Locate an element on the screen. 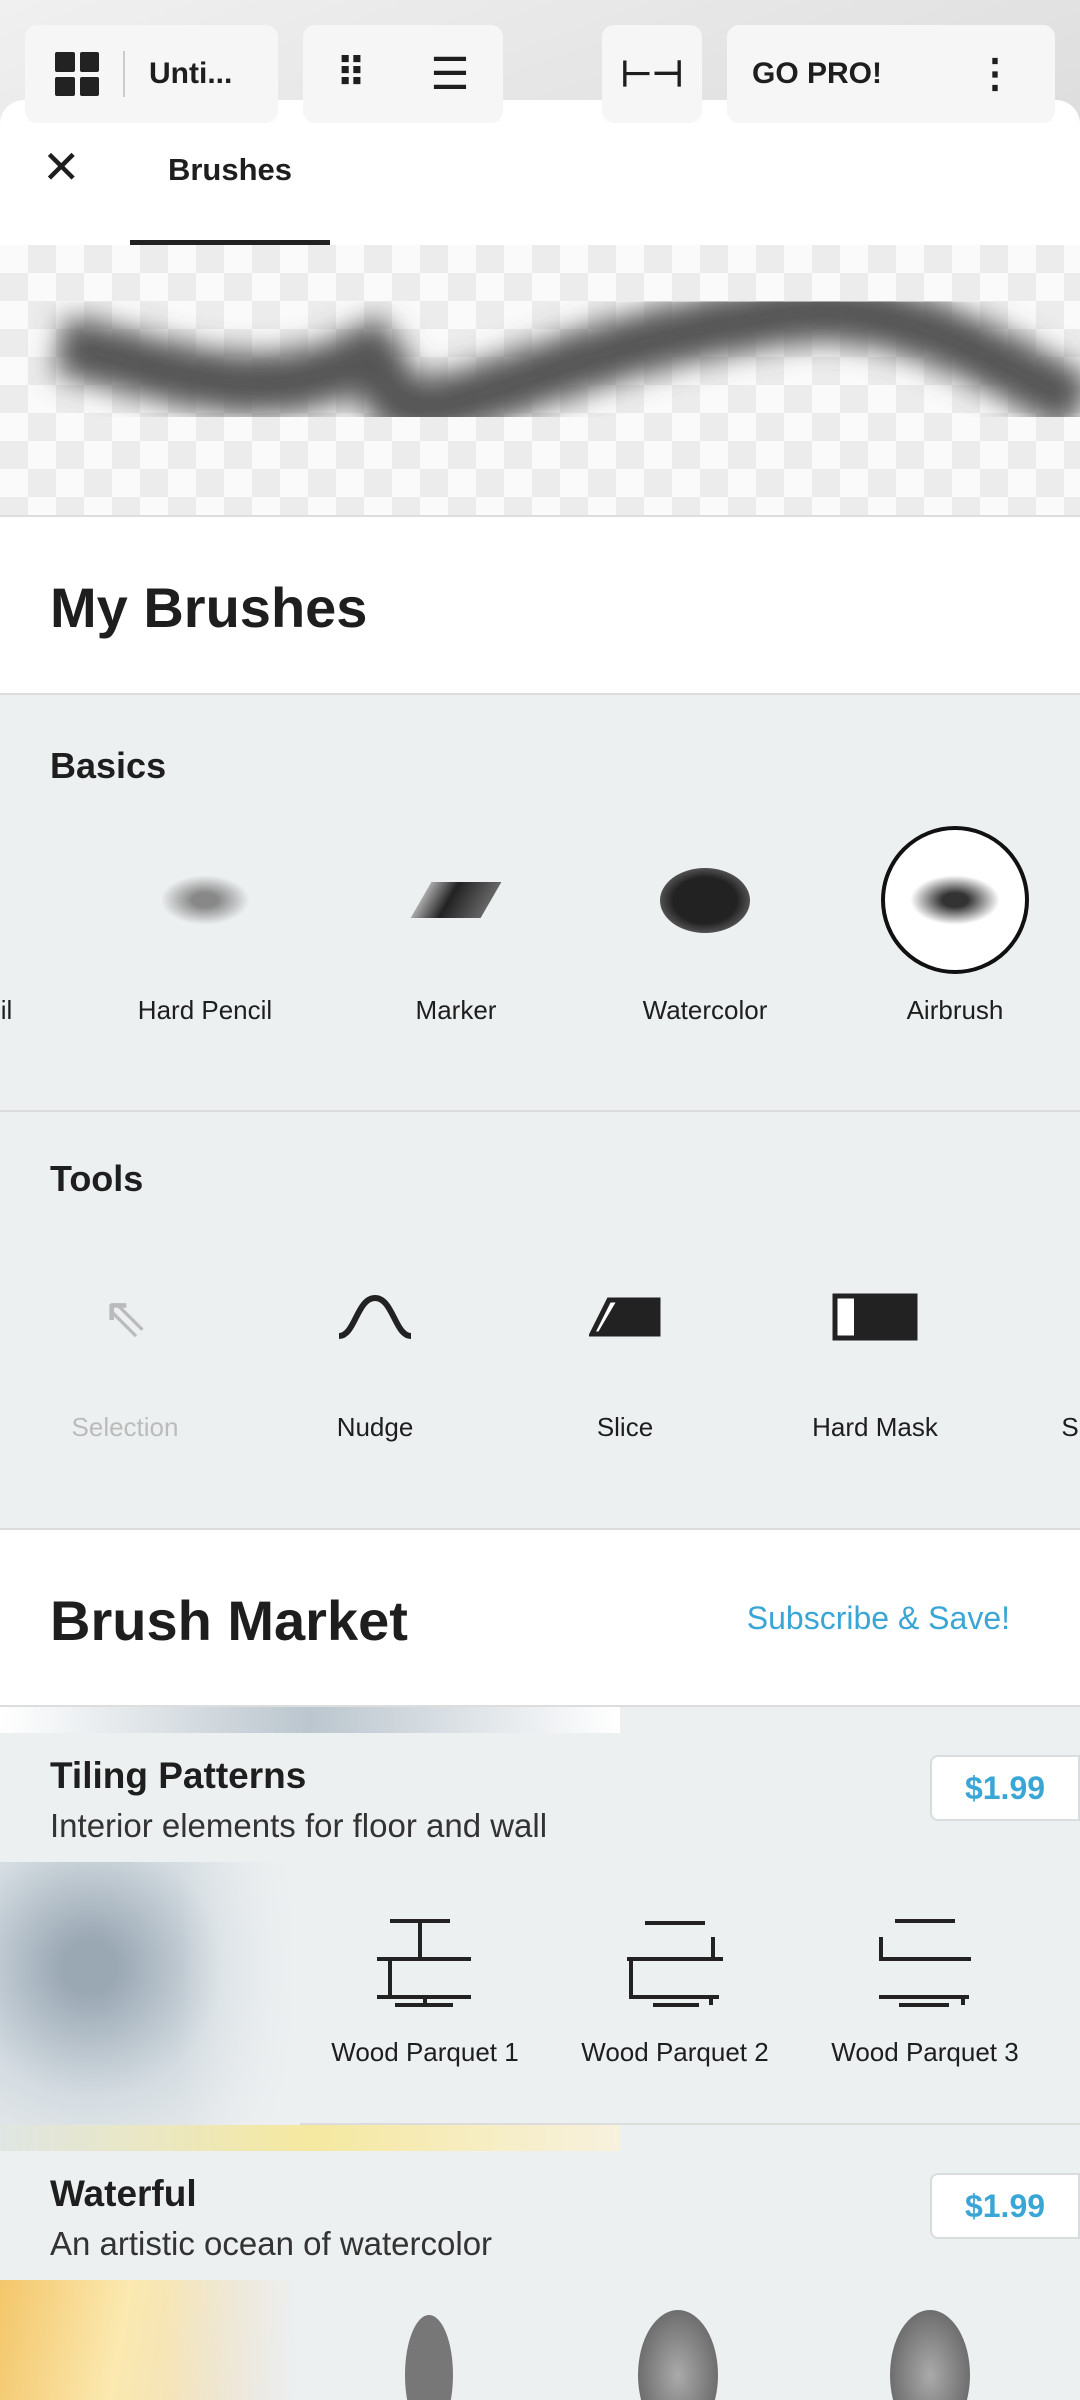 The height and width of the screenshot is (2400, 1080). layers-icon: ☰ is located at coordinates (449, 74).